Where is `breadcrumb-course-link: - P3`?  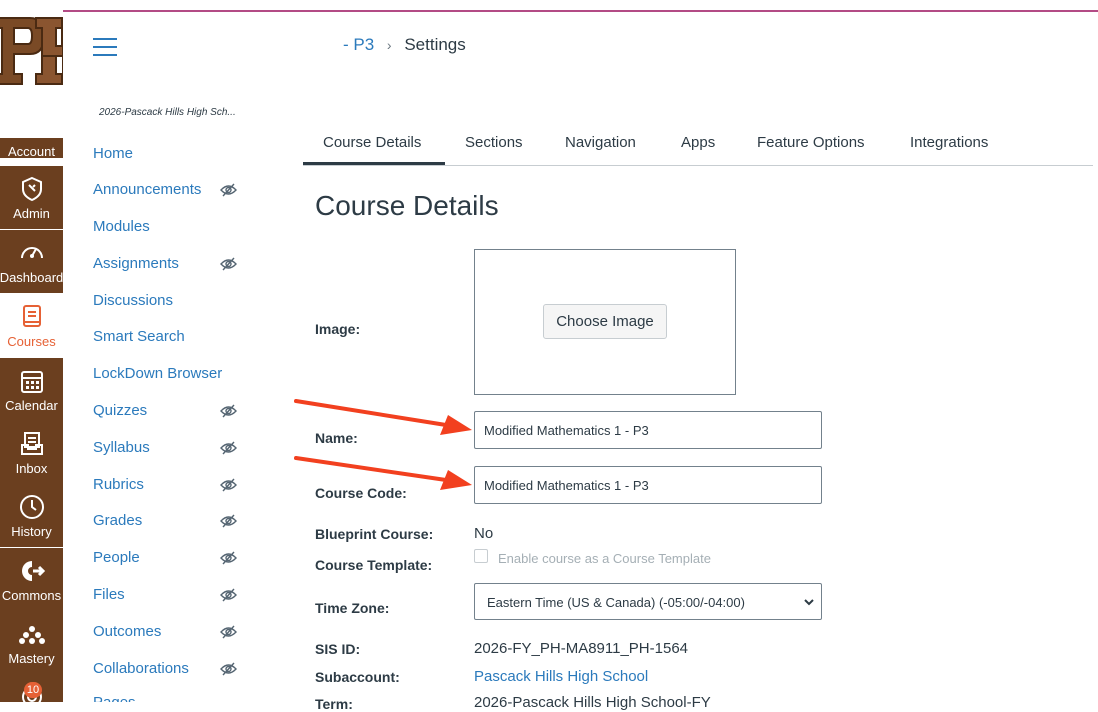 breadcrumb-course-link: - P3 is located at coordinates (358, 44).